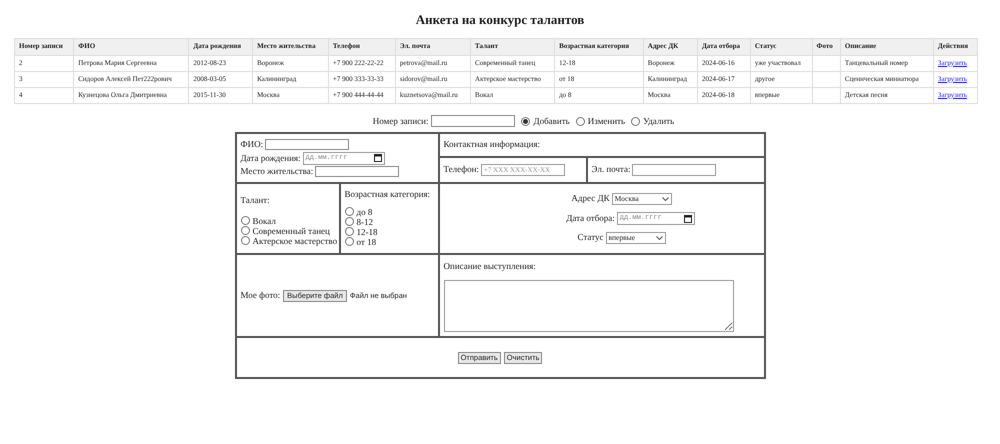  Describe the element at coordinates (364, 221) in the screenshot. I see `radio-label: 8-12` at that location.